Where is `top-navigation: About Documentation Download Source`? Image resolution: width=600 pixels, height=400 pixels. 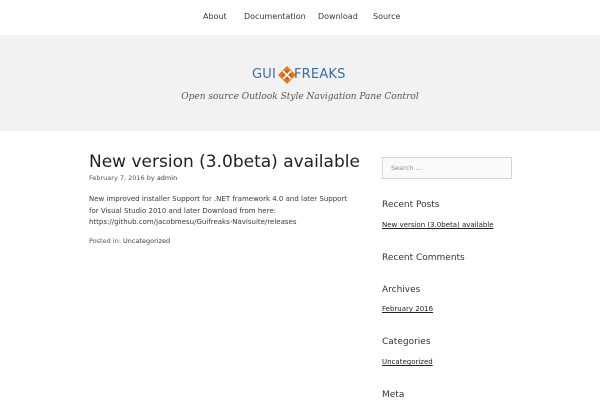 top-navigation: About Documentation Download Source is located at coordinates (300, 17).